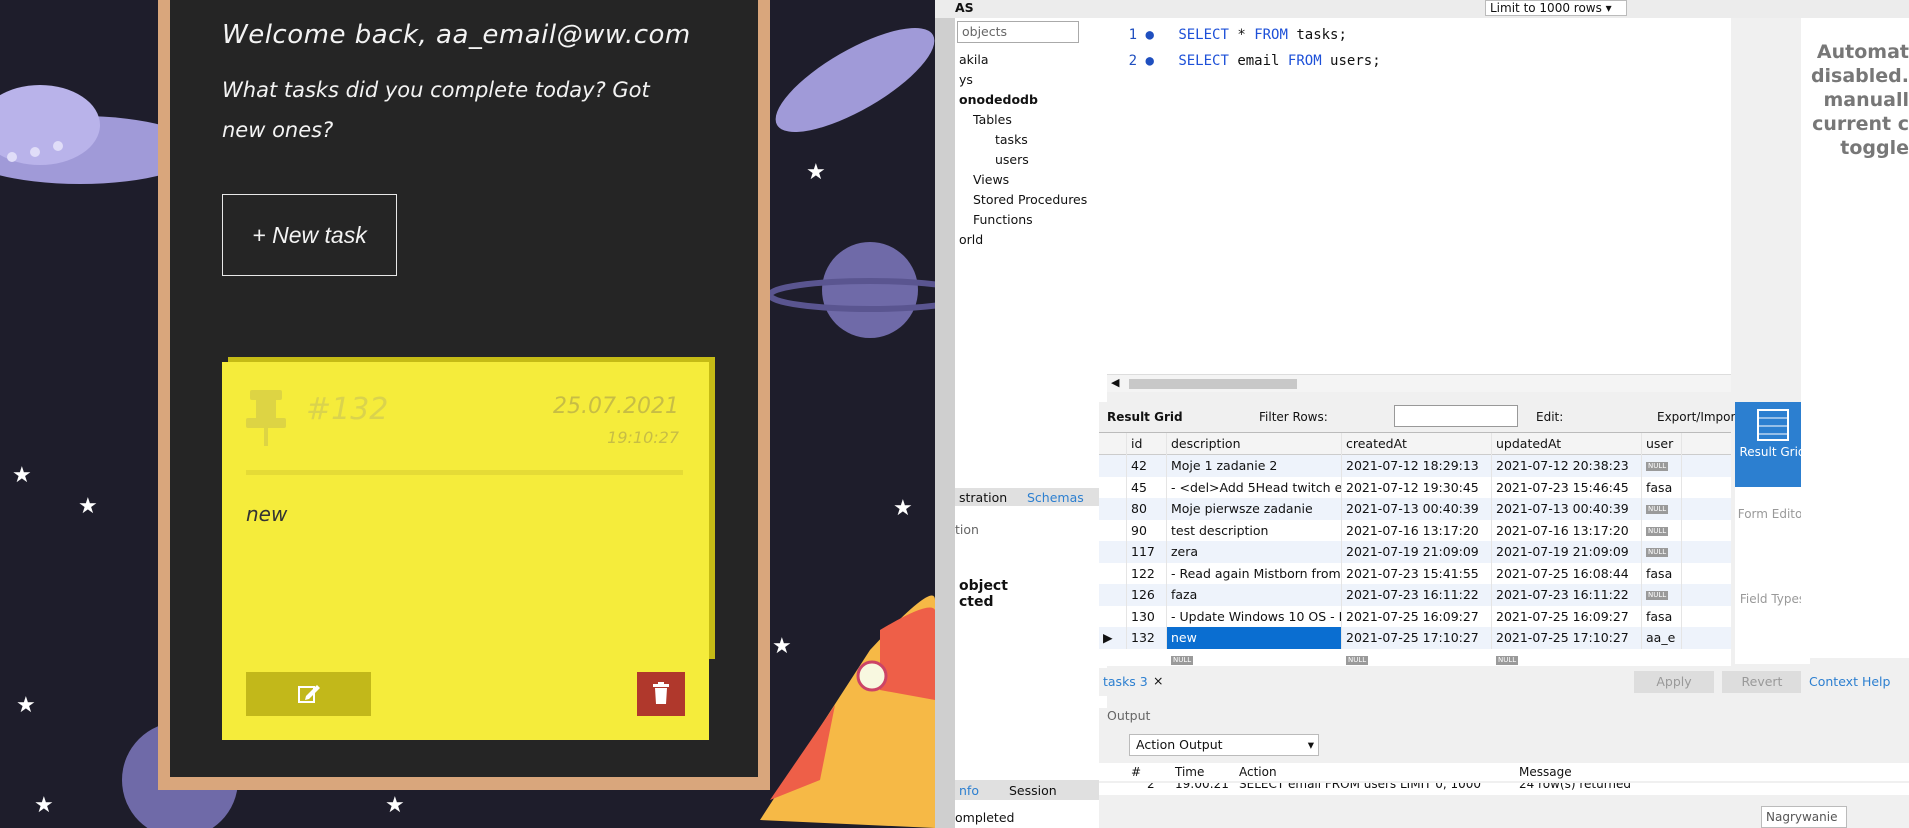 This screenshot has height=828, width=1909. I want to click on row-indicator: ▶, so click(1113, 638).